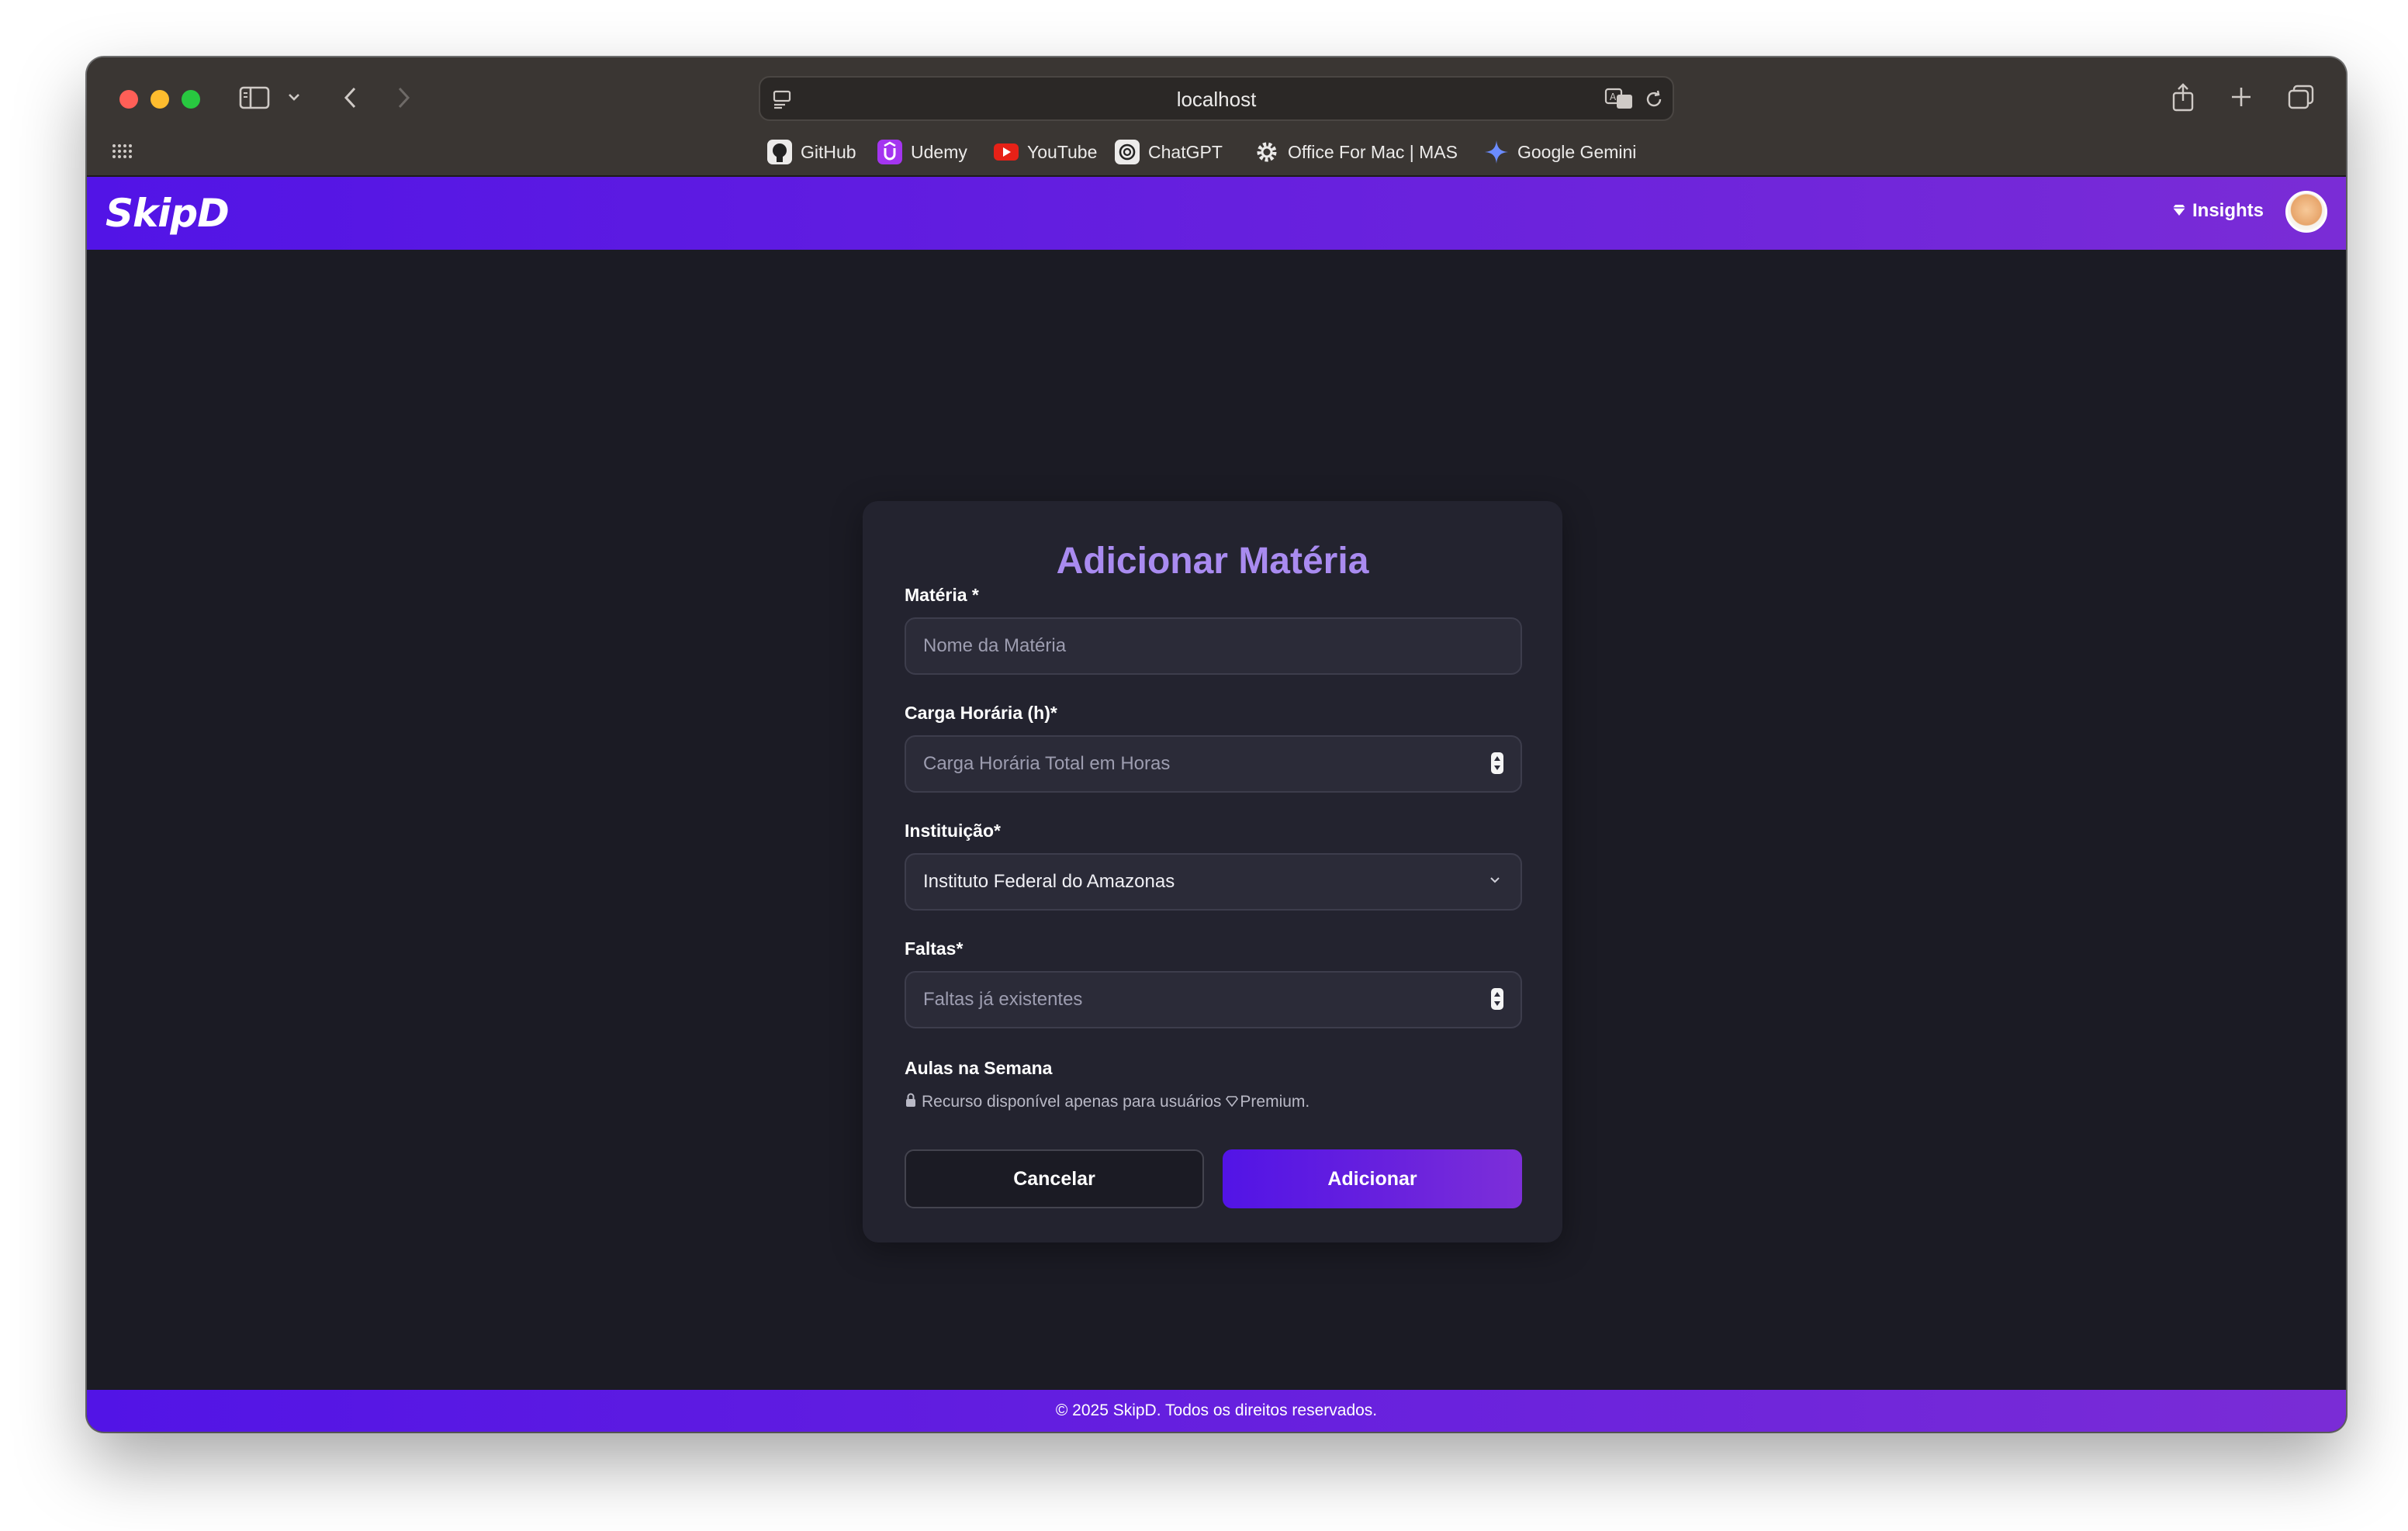 This screenshot has width=2408, height=1531. I want to click on bookmark-udemy: Udemy, so click(922, 152).